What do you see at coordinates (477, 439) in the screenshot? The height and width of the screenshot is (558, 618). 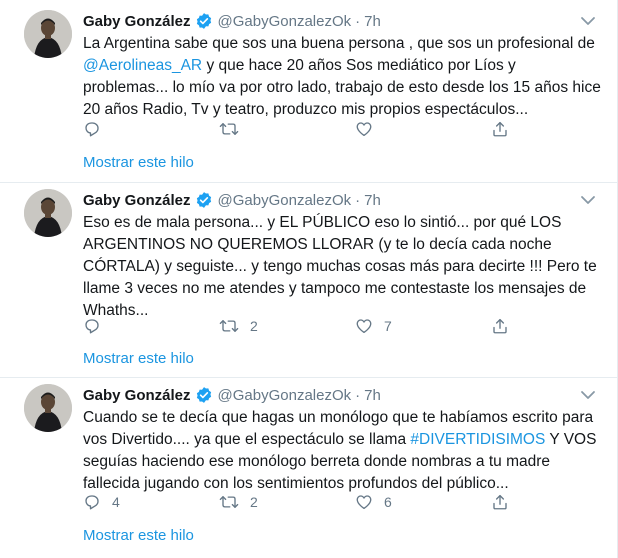 I see `hashtag-link: #DIVERTIDISIMOS` at bounding box center [477, 439].